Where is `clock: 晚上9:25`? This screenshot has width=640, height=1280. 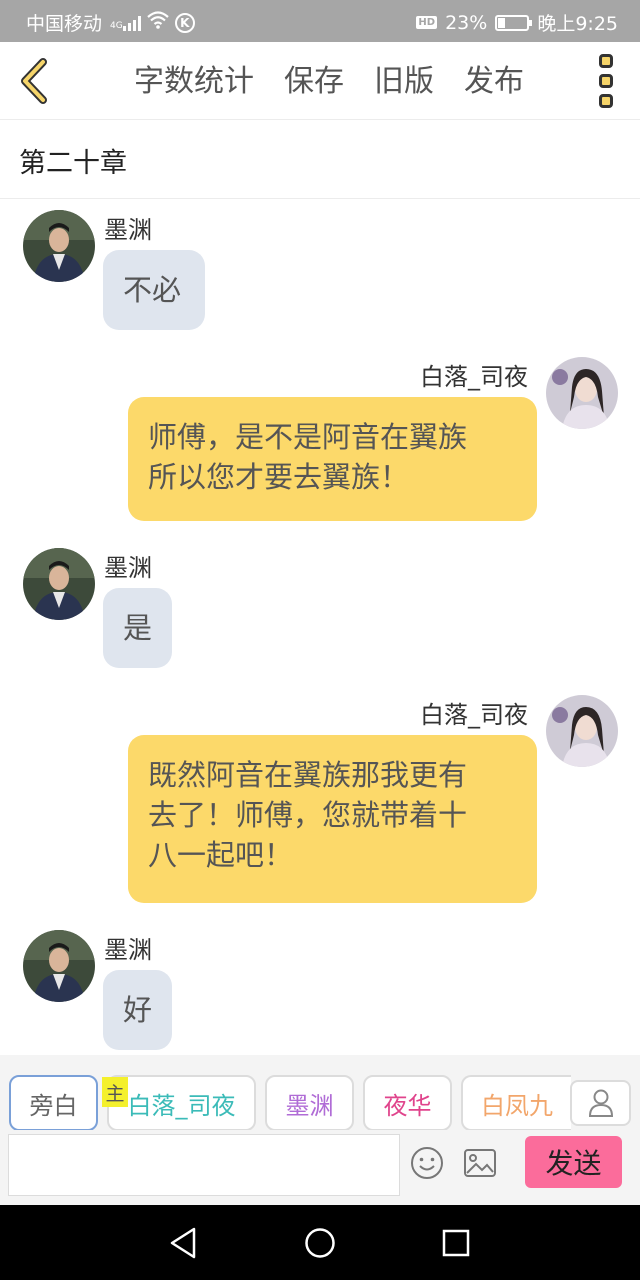 clock: 晚上9:25 is located at coordinates (577, 24).